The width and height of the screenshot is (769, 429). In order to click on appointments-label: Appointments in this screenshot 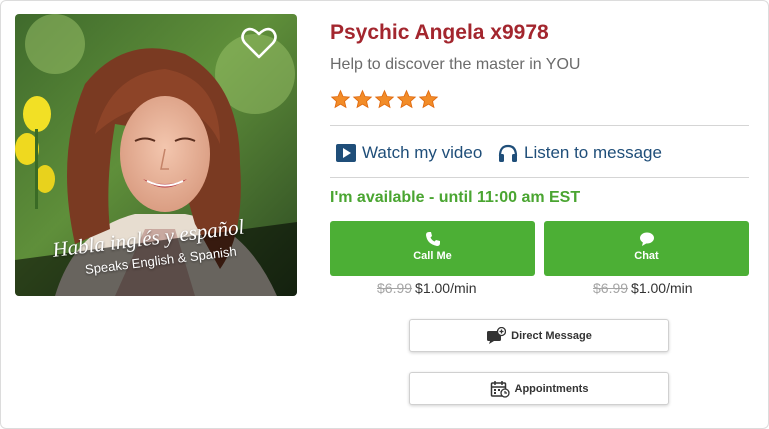, I will do `click(551, 388)`.